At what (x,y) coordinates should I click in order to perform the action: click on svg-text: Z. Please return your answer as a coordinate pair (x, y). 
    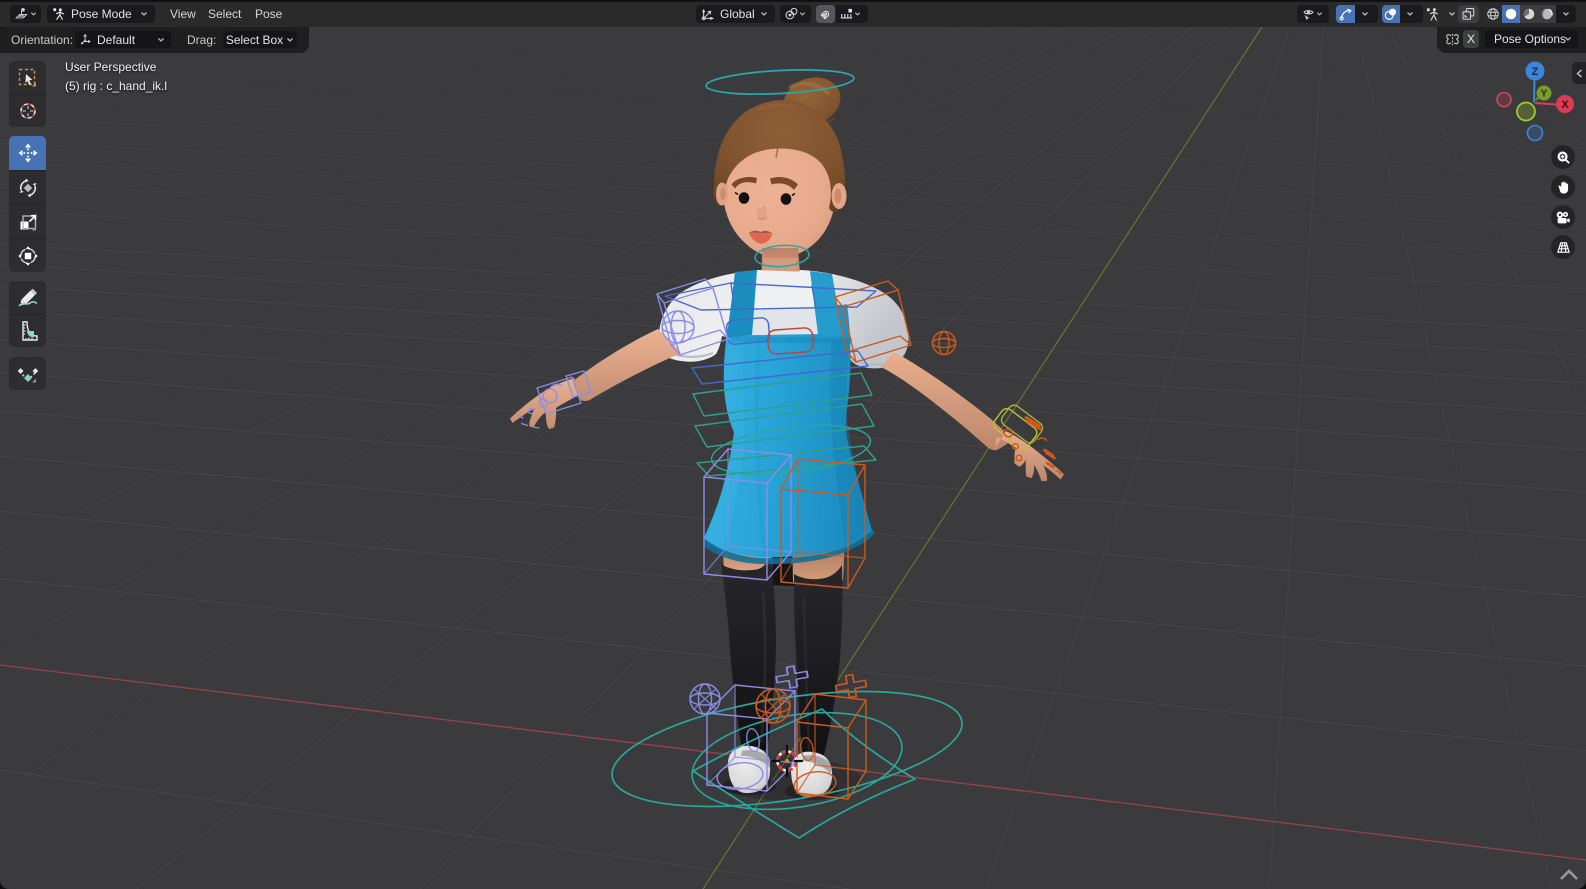
    Looking at the image, I should click on (1535, 72).